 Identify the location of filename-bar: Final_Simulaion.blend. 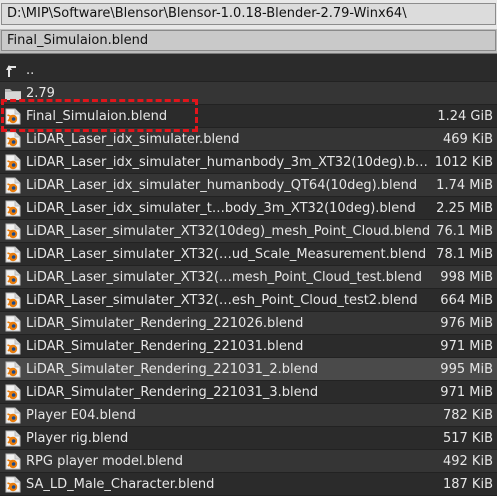
(248, 41).